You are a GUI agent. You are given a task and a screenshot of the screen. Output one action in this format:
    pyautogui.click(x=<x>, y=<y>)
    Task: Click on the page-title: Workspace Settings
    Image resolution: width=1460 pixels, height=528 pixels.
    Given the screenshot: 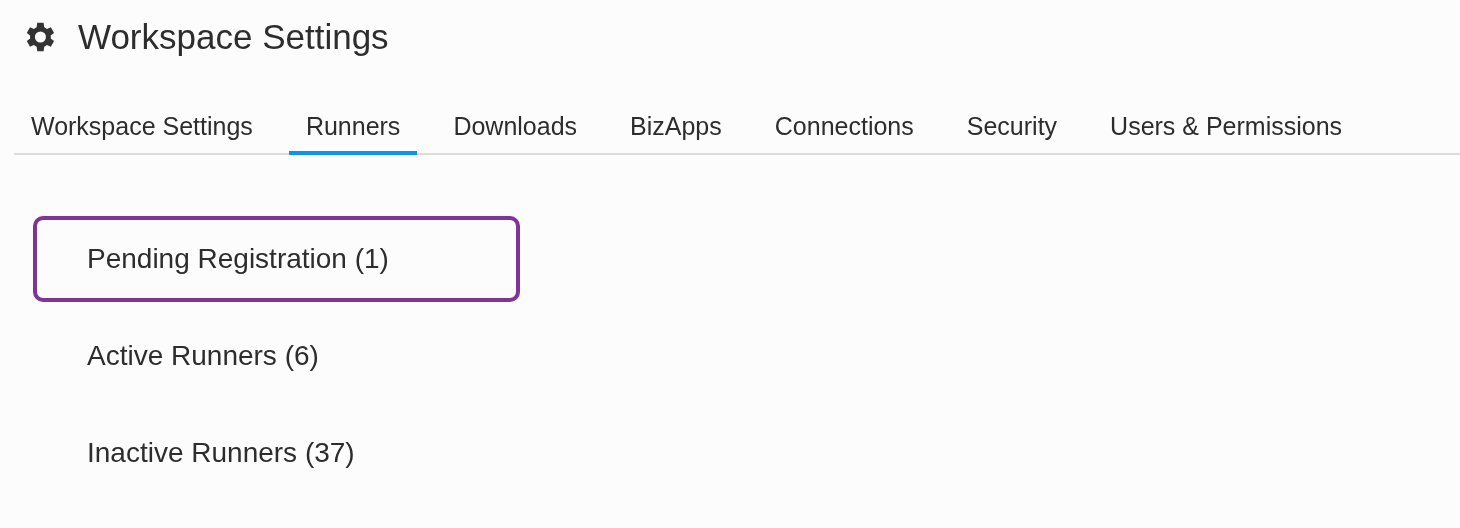 What is the action you would take?
    pyautogui.click(x=233, y=37)
    